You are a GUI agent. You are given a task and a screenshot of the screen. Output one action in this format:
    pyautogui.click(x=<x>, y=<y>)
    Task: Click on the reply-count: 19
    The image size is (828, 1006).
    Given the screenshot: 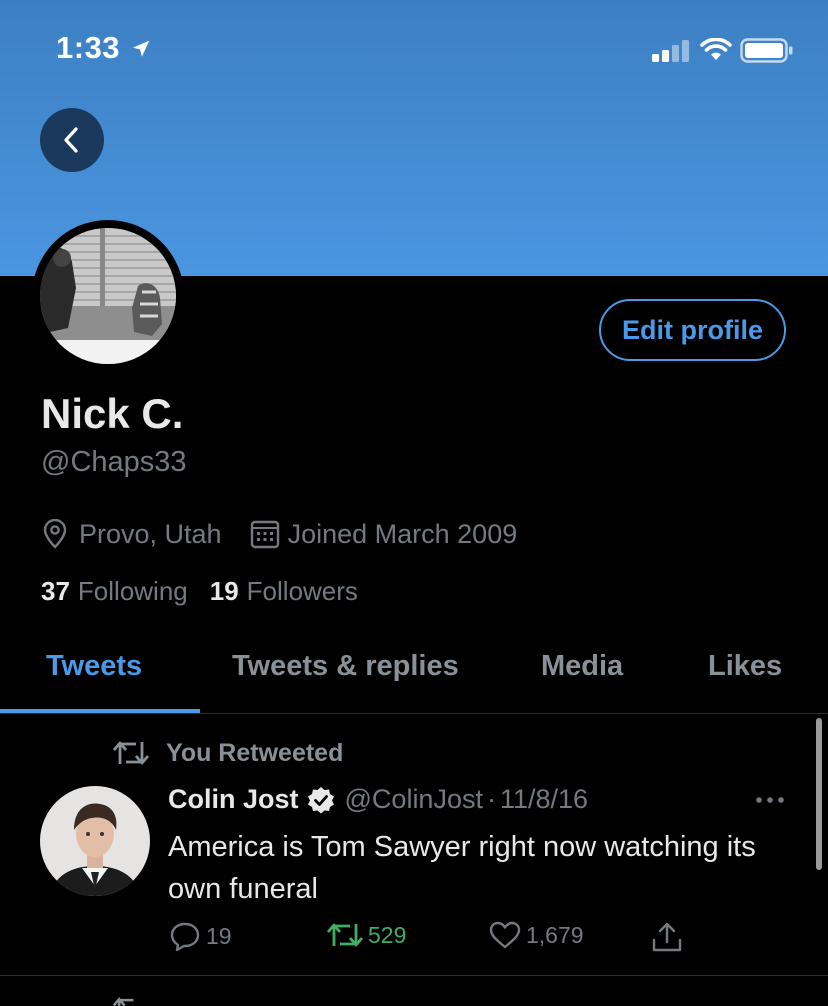 What is the action you would take?
    pyautogui.click(x=219, y=935)
    